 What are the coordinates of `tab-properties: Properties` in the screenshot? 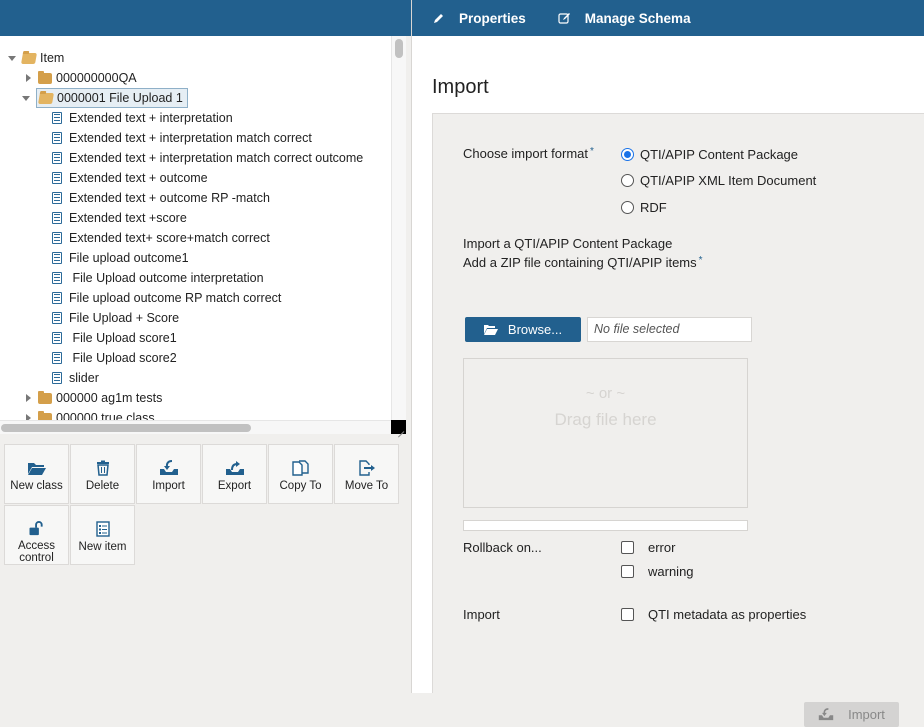 It's located at (479, 18).